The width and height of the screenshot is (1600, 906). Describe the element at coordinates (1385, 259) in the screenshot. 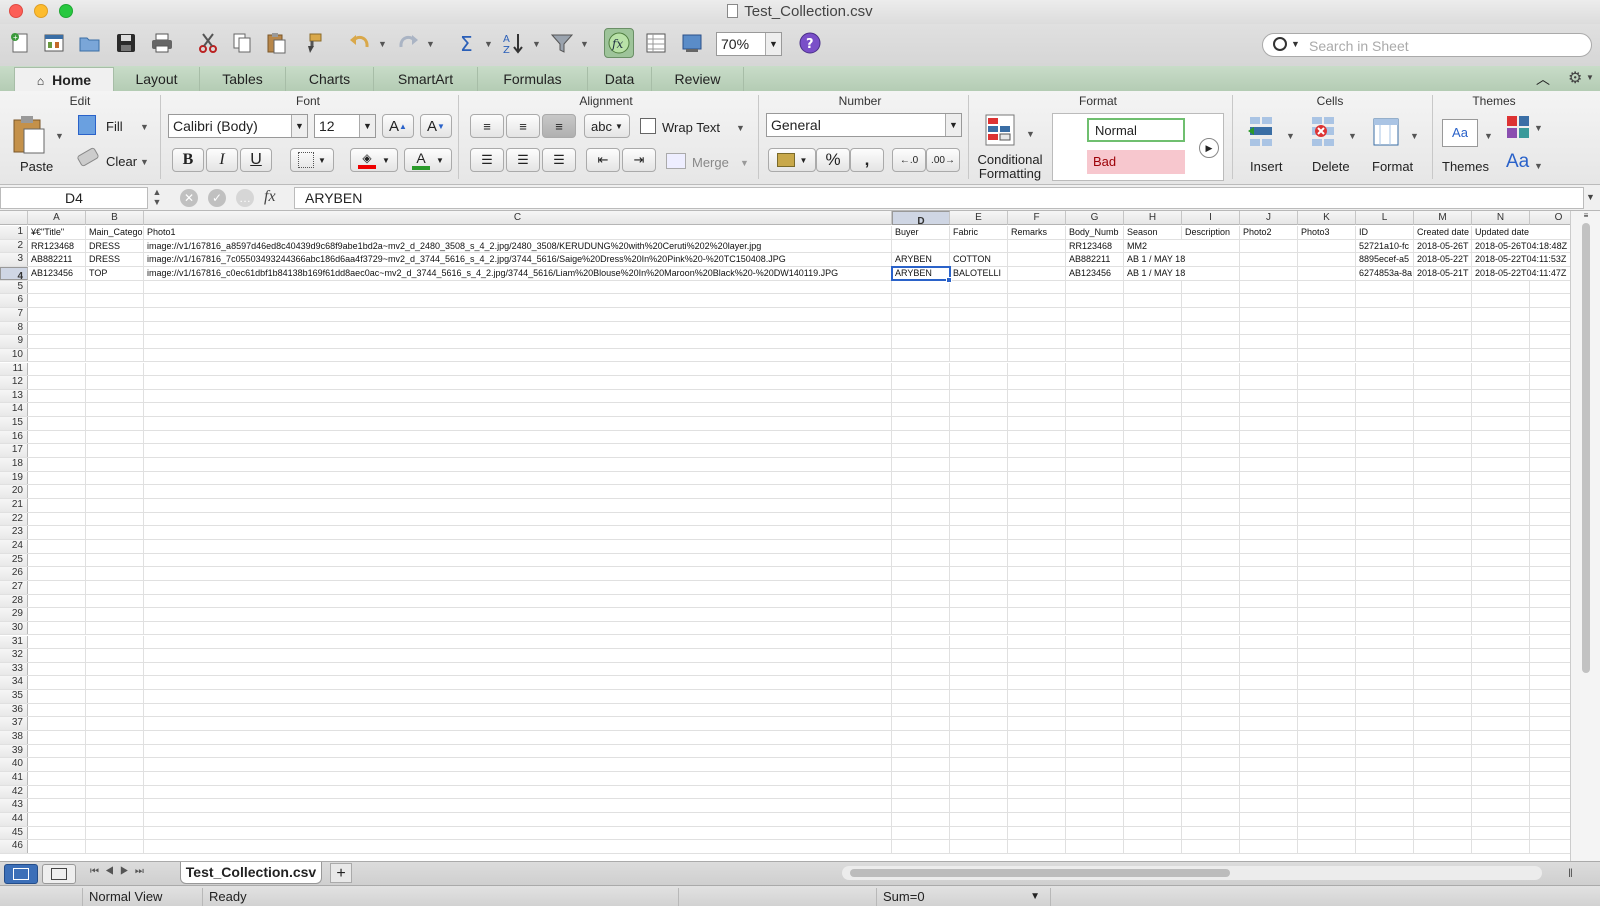

I see `cell: 8895ecef-a5` at that location.